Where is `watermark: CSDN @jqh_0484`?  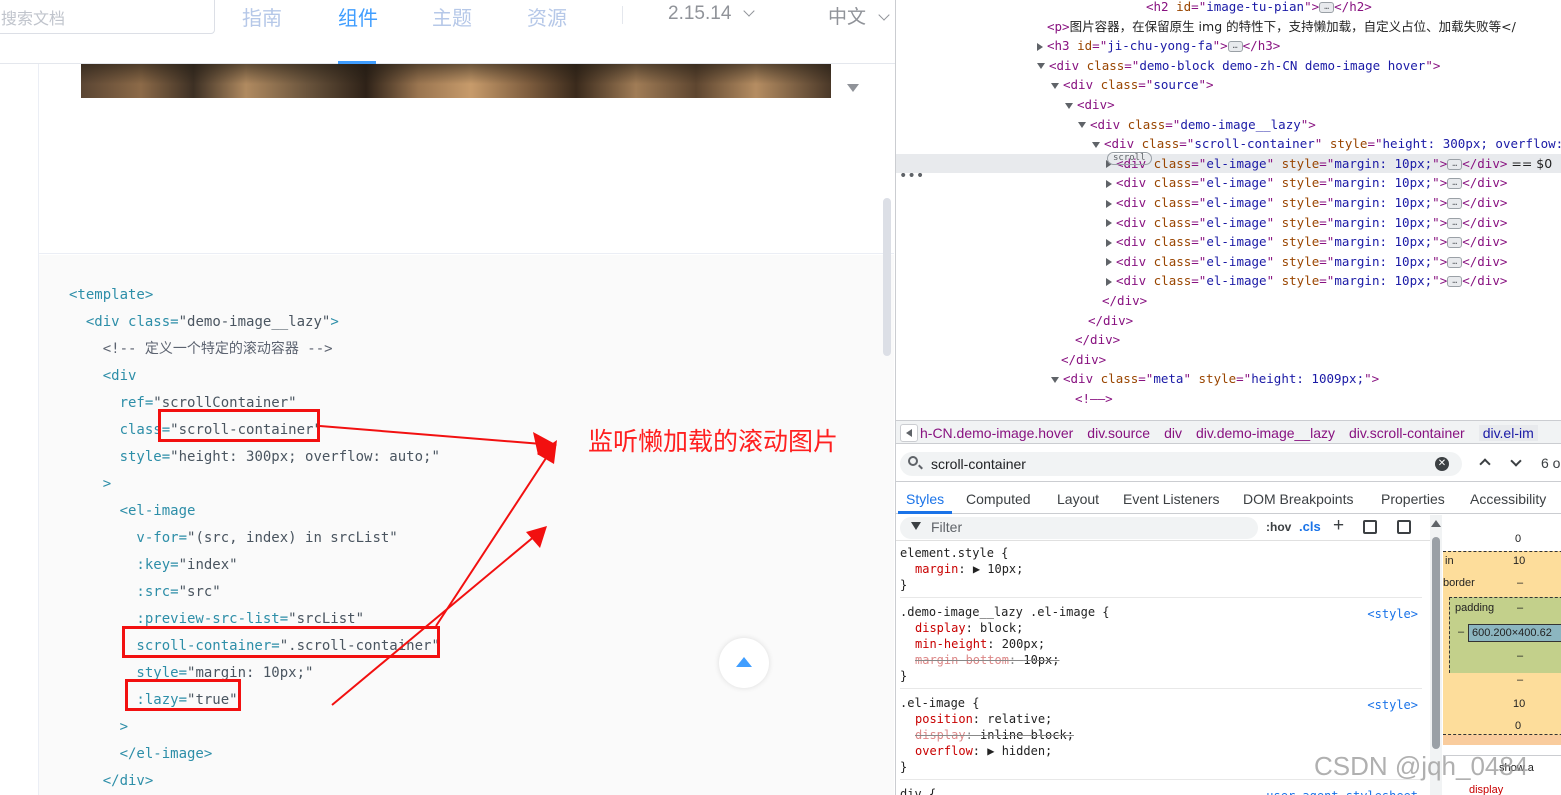 watermark: CSDN @jqh_0484 is located at coordinates (1421, 766).